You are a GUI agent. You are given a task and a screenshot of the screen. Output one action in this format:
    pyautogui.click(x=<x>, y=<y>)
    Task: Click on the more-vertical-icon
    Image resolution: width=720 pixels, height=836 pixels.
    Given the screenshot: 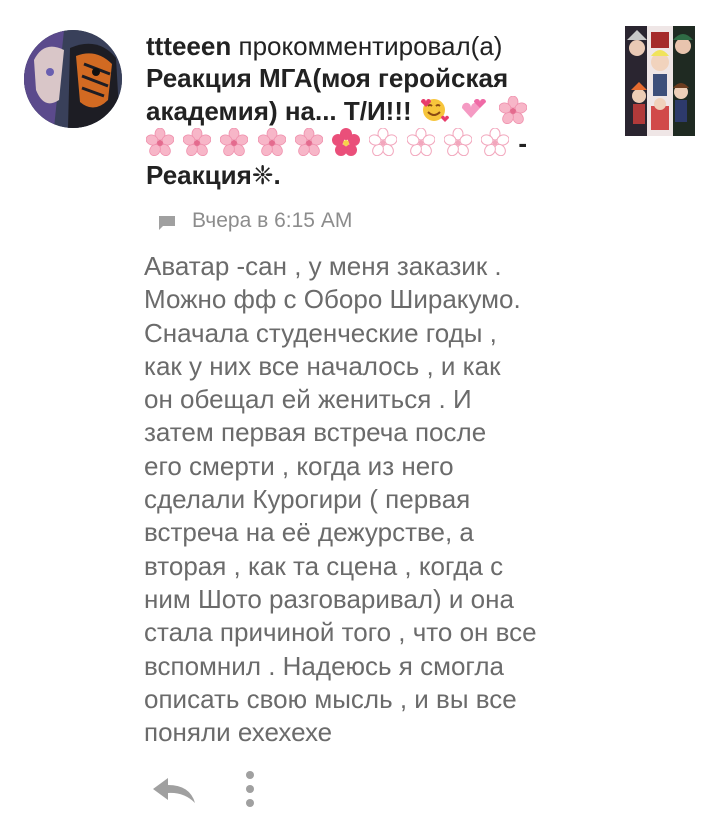 What is the action you would take?
    pyautogui.click(x=250, y=789)
    